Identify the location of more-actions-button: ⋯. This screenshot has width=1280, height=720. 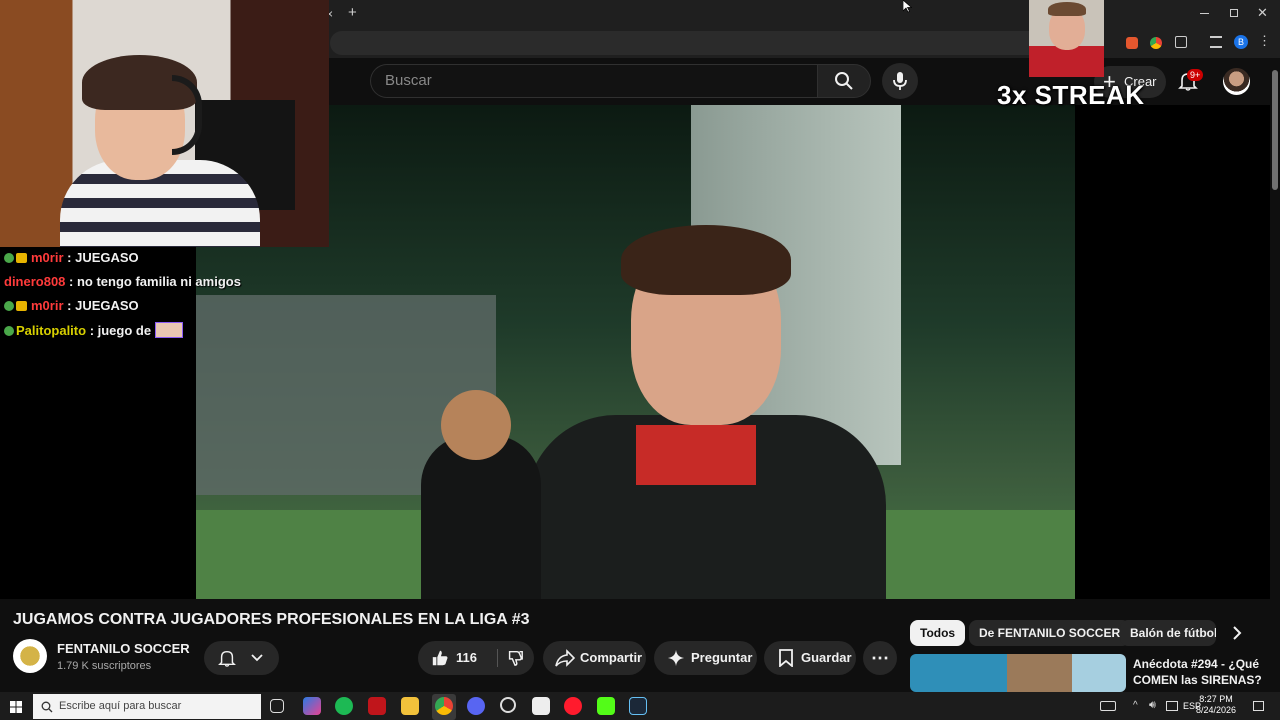
(880, 658).